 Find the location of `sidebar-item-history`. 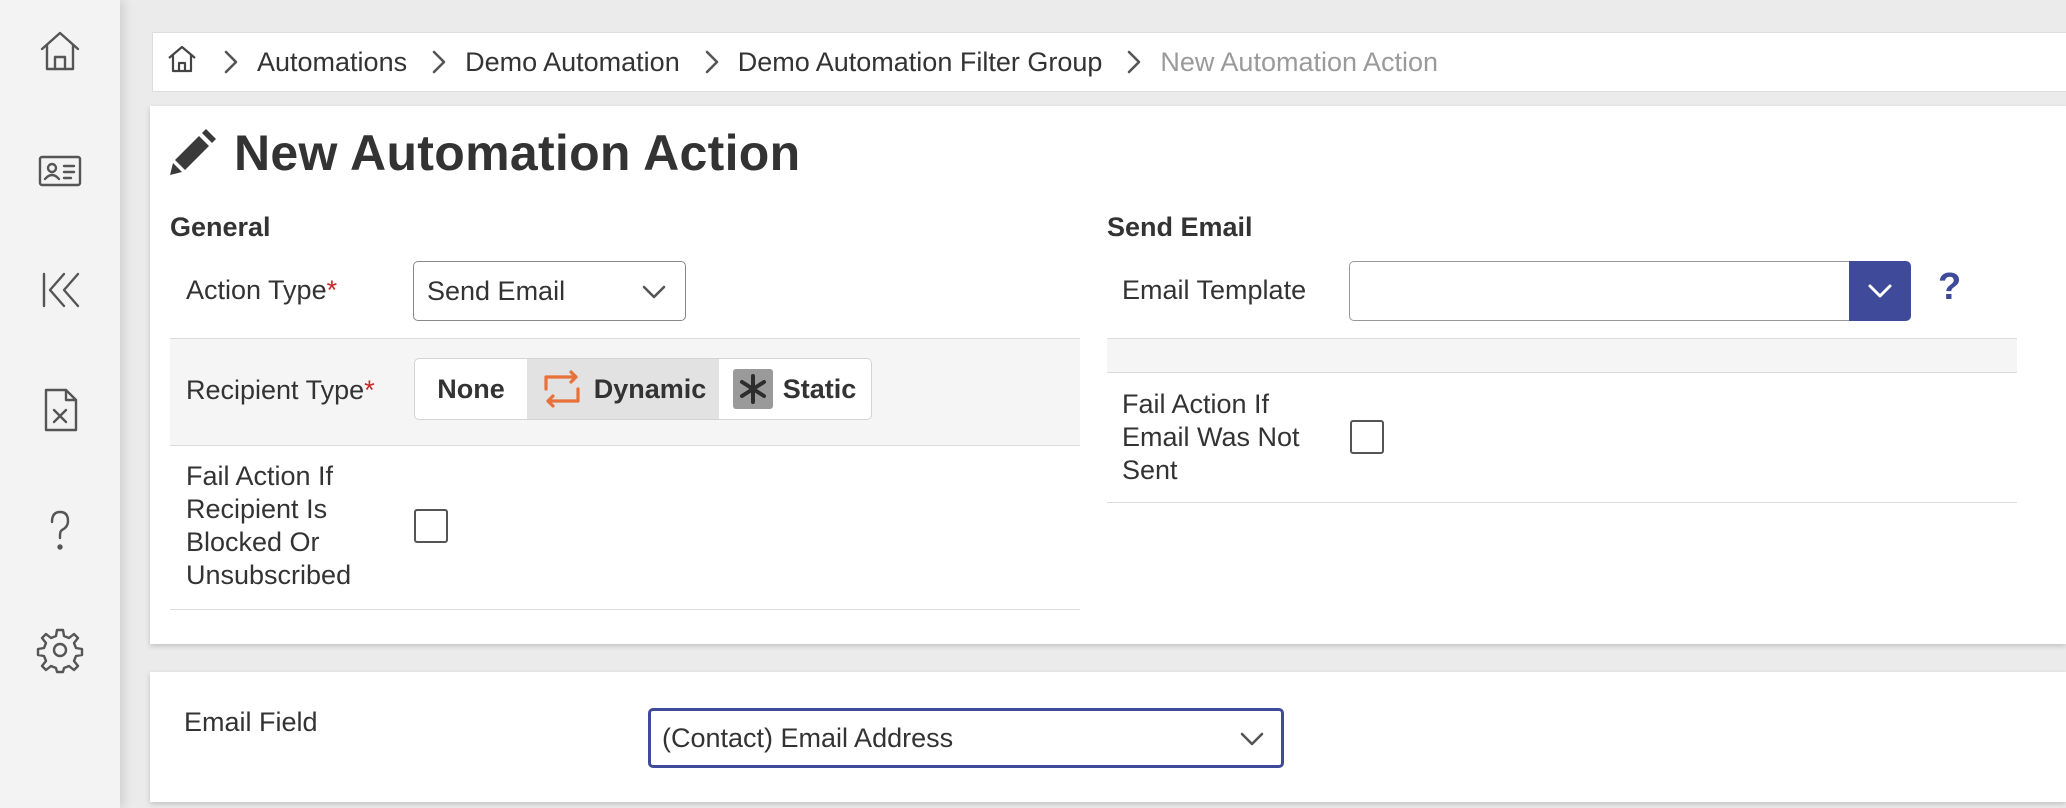

sidebar-item-history is located at coordinates (60, 290).